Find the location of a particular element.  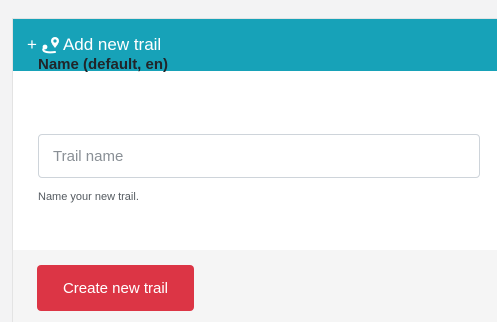

trail-name-input is located at coordinates (259, 156).